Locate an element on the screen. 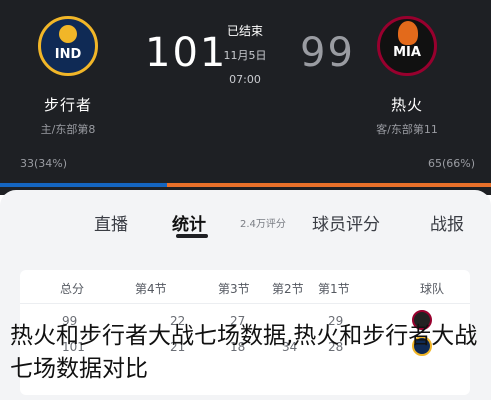 This screenshot has width=491, height=400. away-team: MIA 热火 客/东部第11 is located at coordinates (407, 76).